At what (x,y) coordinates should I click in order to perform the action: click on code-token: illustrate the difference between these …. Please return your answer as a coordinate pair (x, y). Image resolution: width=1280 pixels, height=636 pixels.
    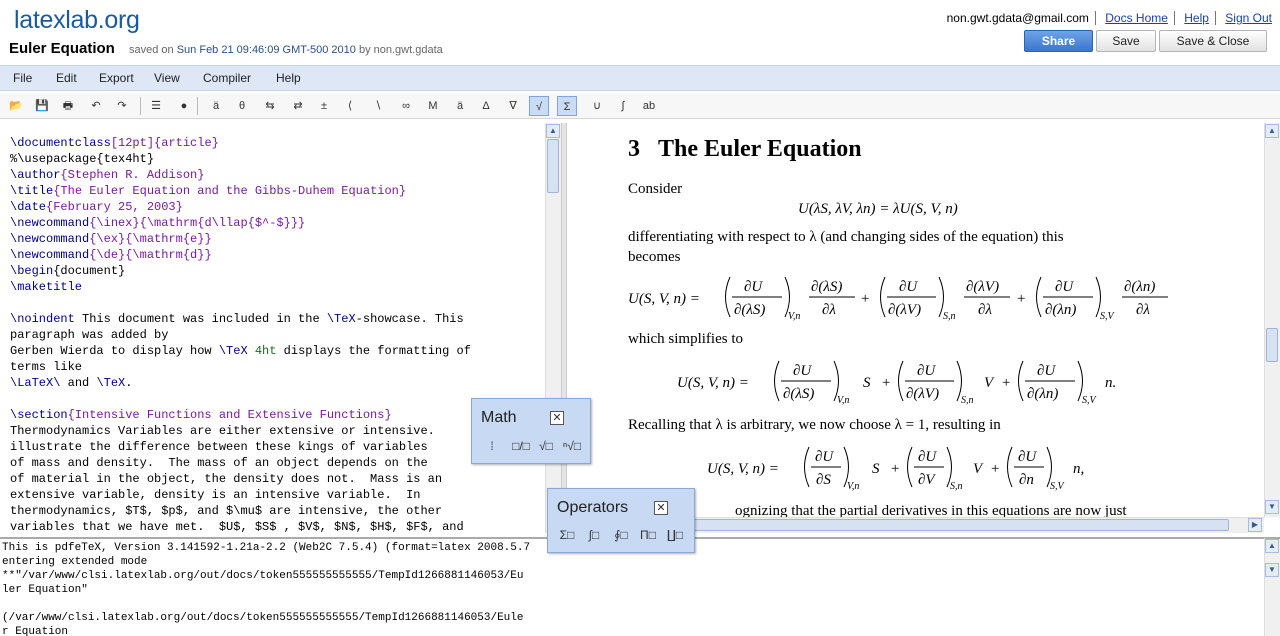
    Looking at the image, I should click on (219, 447).